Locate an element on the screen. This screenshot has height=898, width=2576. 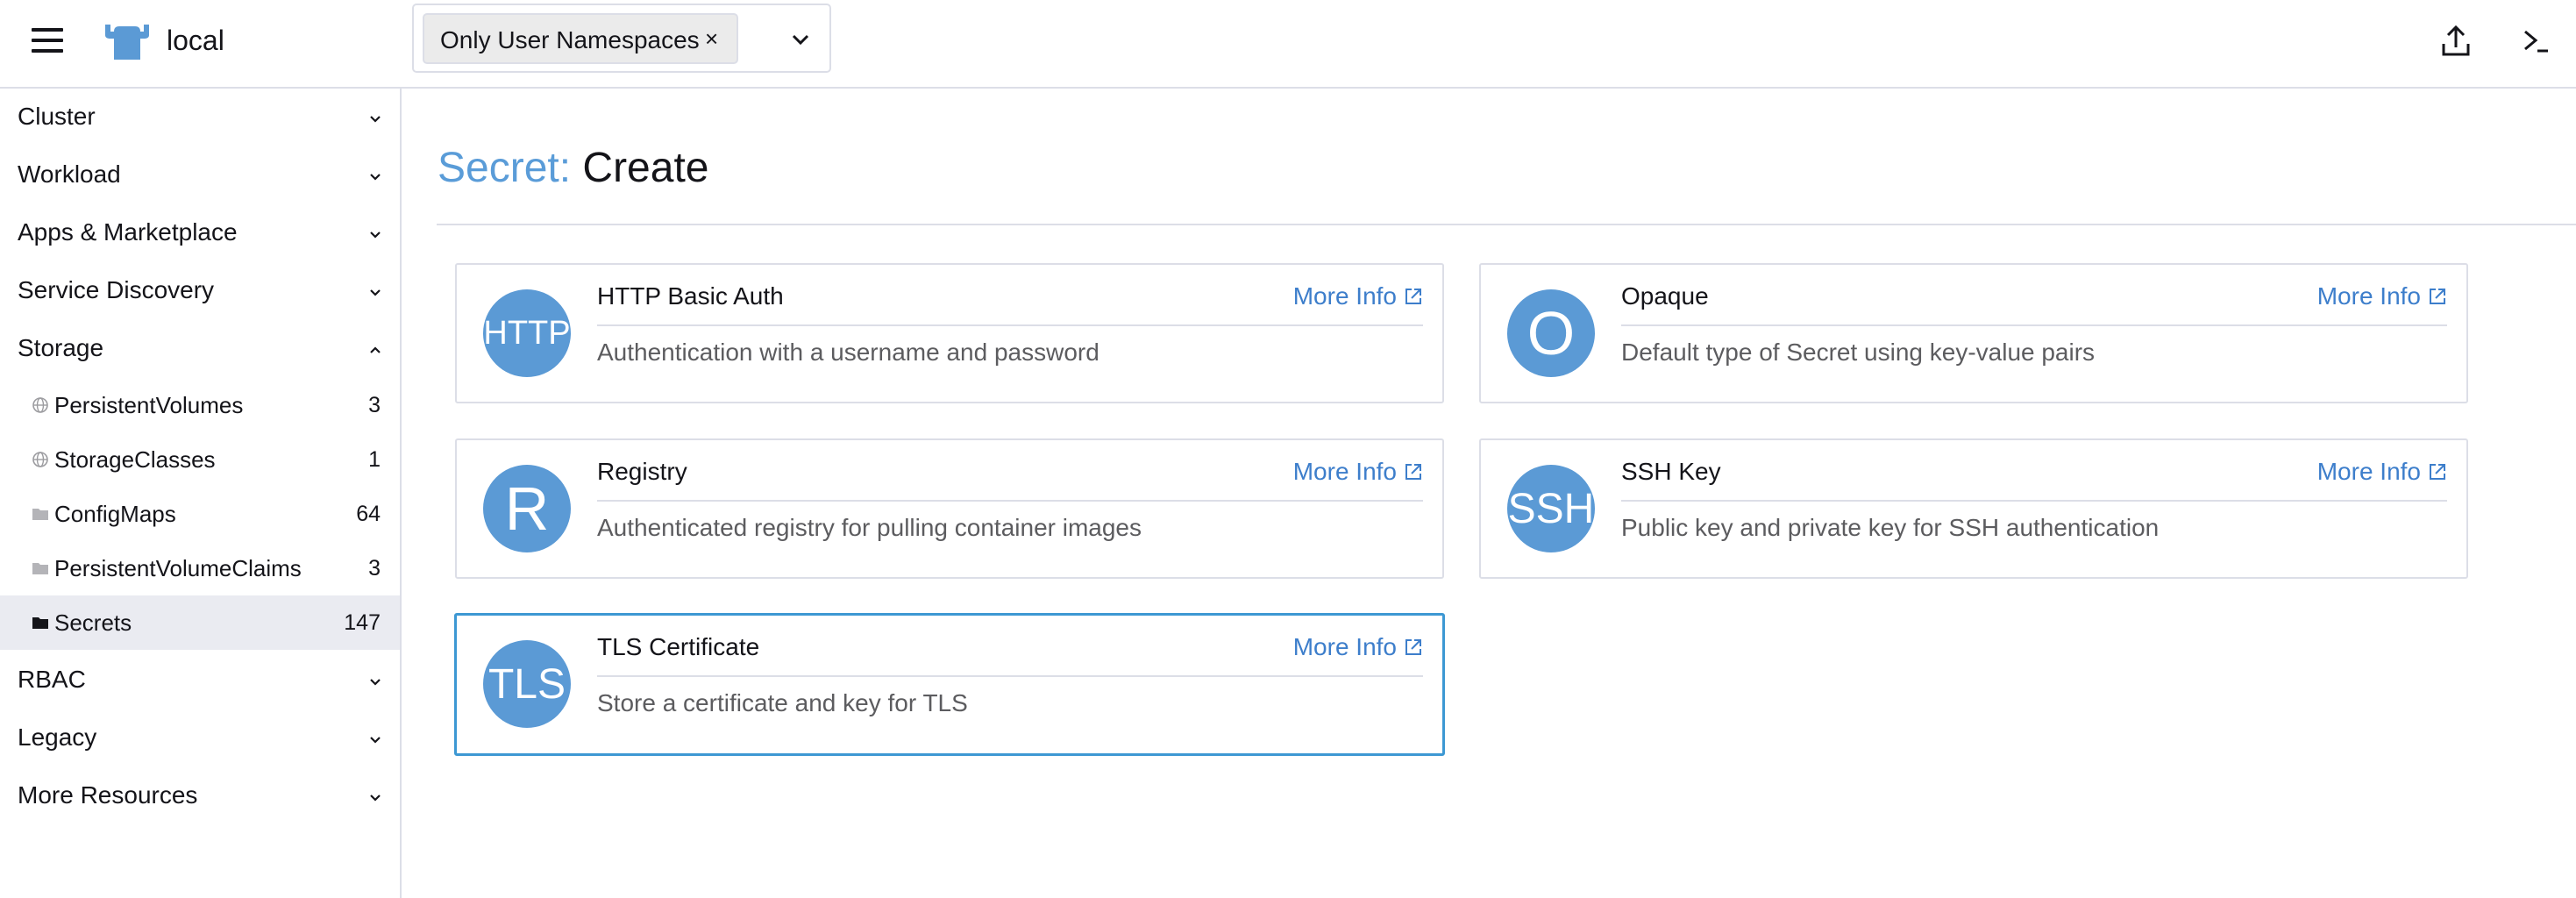
chevron-up-icon is located at coordinates (375, 349).